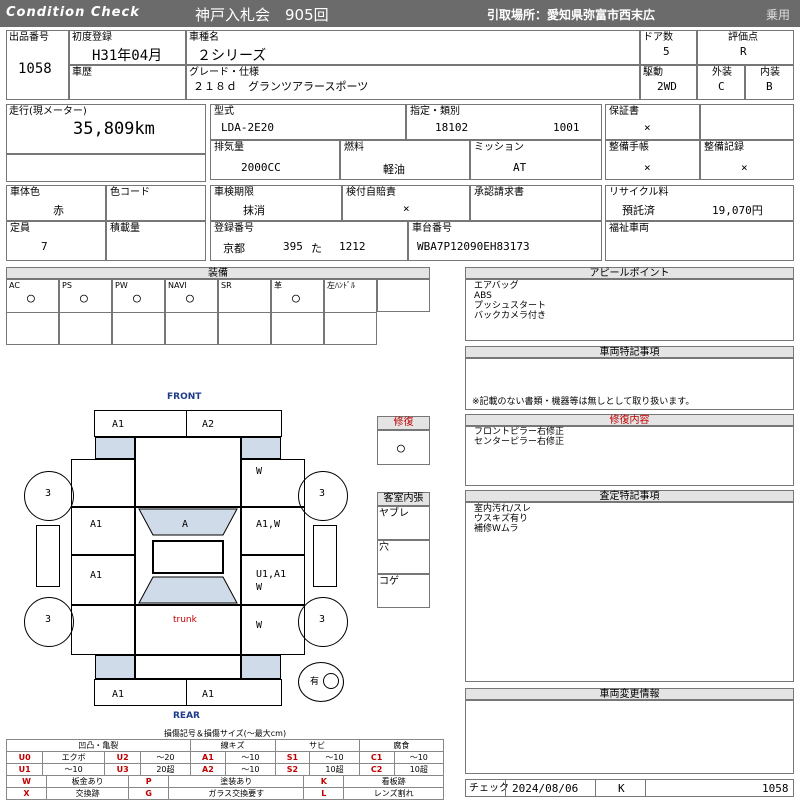 This screenshot has width=800, height=800. What do you see at coordinates (165, 757) in the screenshot?
I see `legend-desc: 〜20` at bounding box center [165, 757].